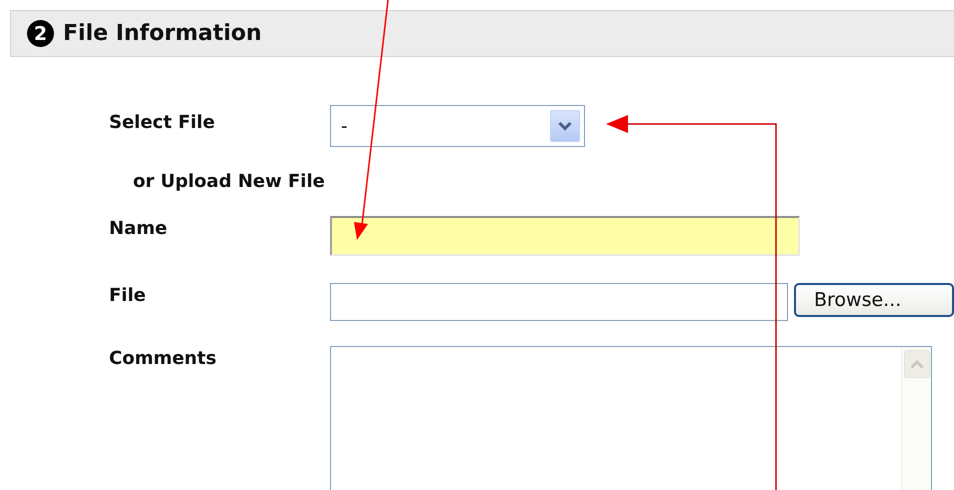 This screenshot has width=954, height=490. Describe the element at coordinates (228, 181) in the screenshot. I see `upload-heading: or Upload New File` at that location.